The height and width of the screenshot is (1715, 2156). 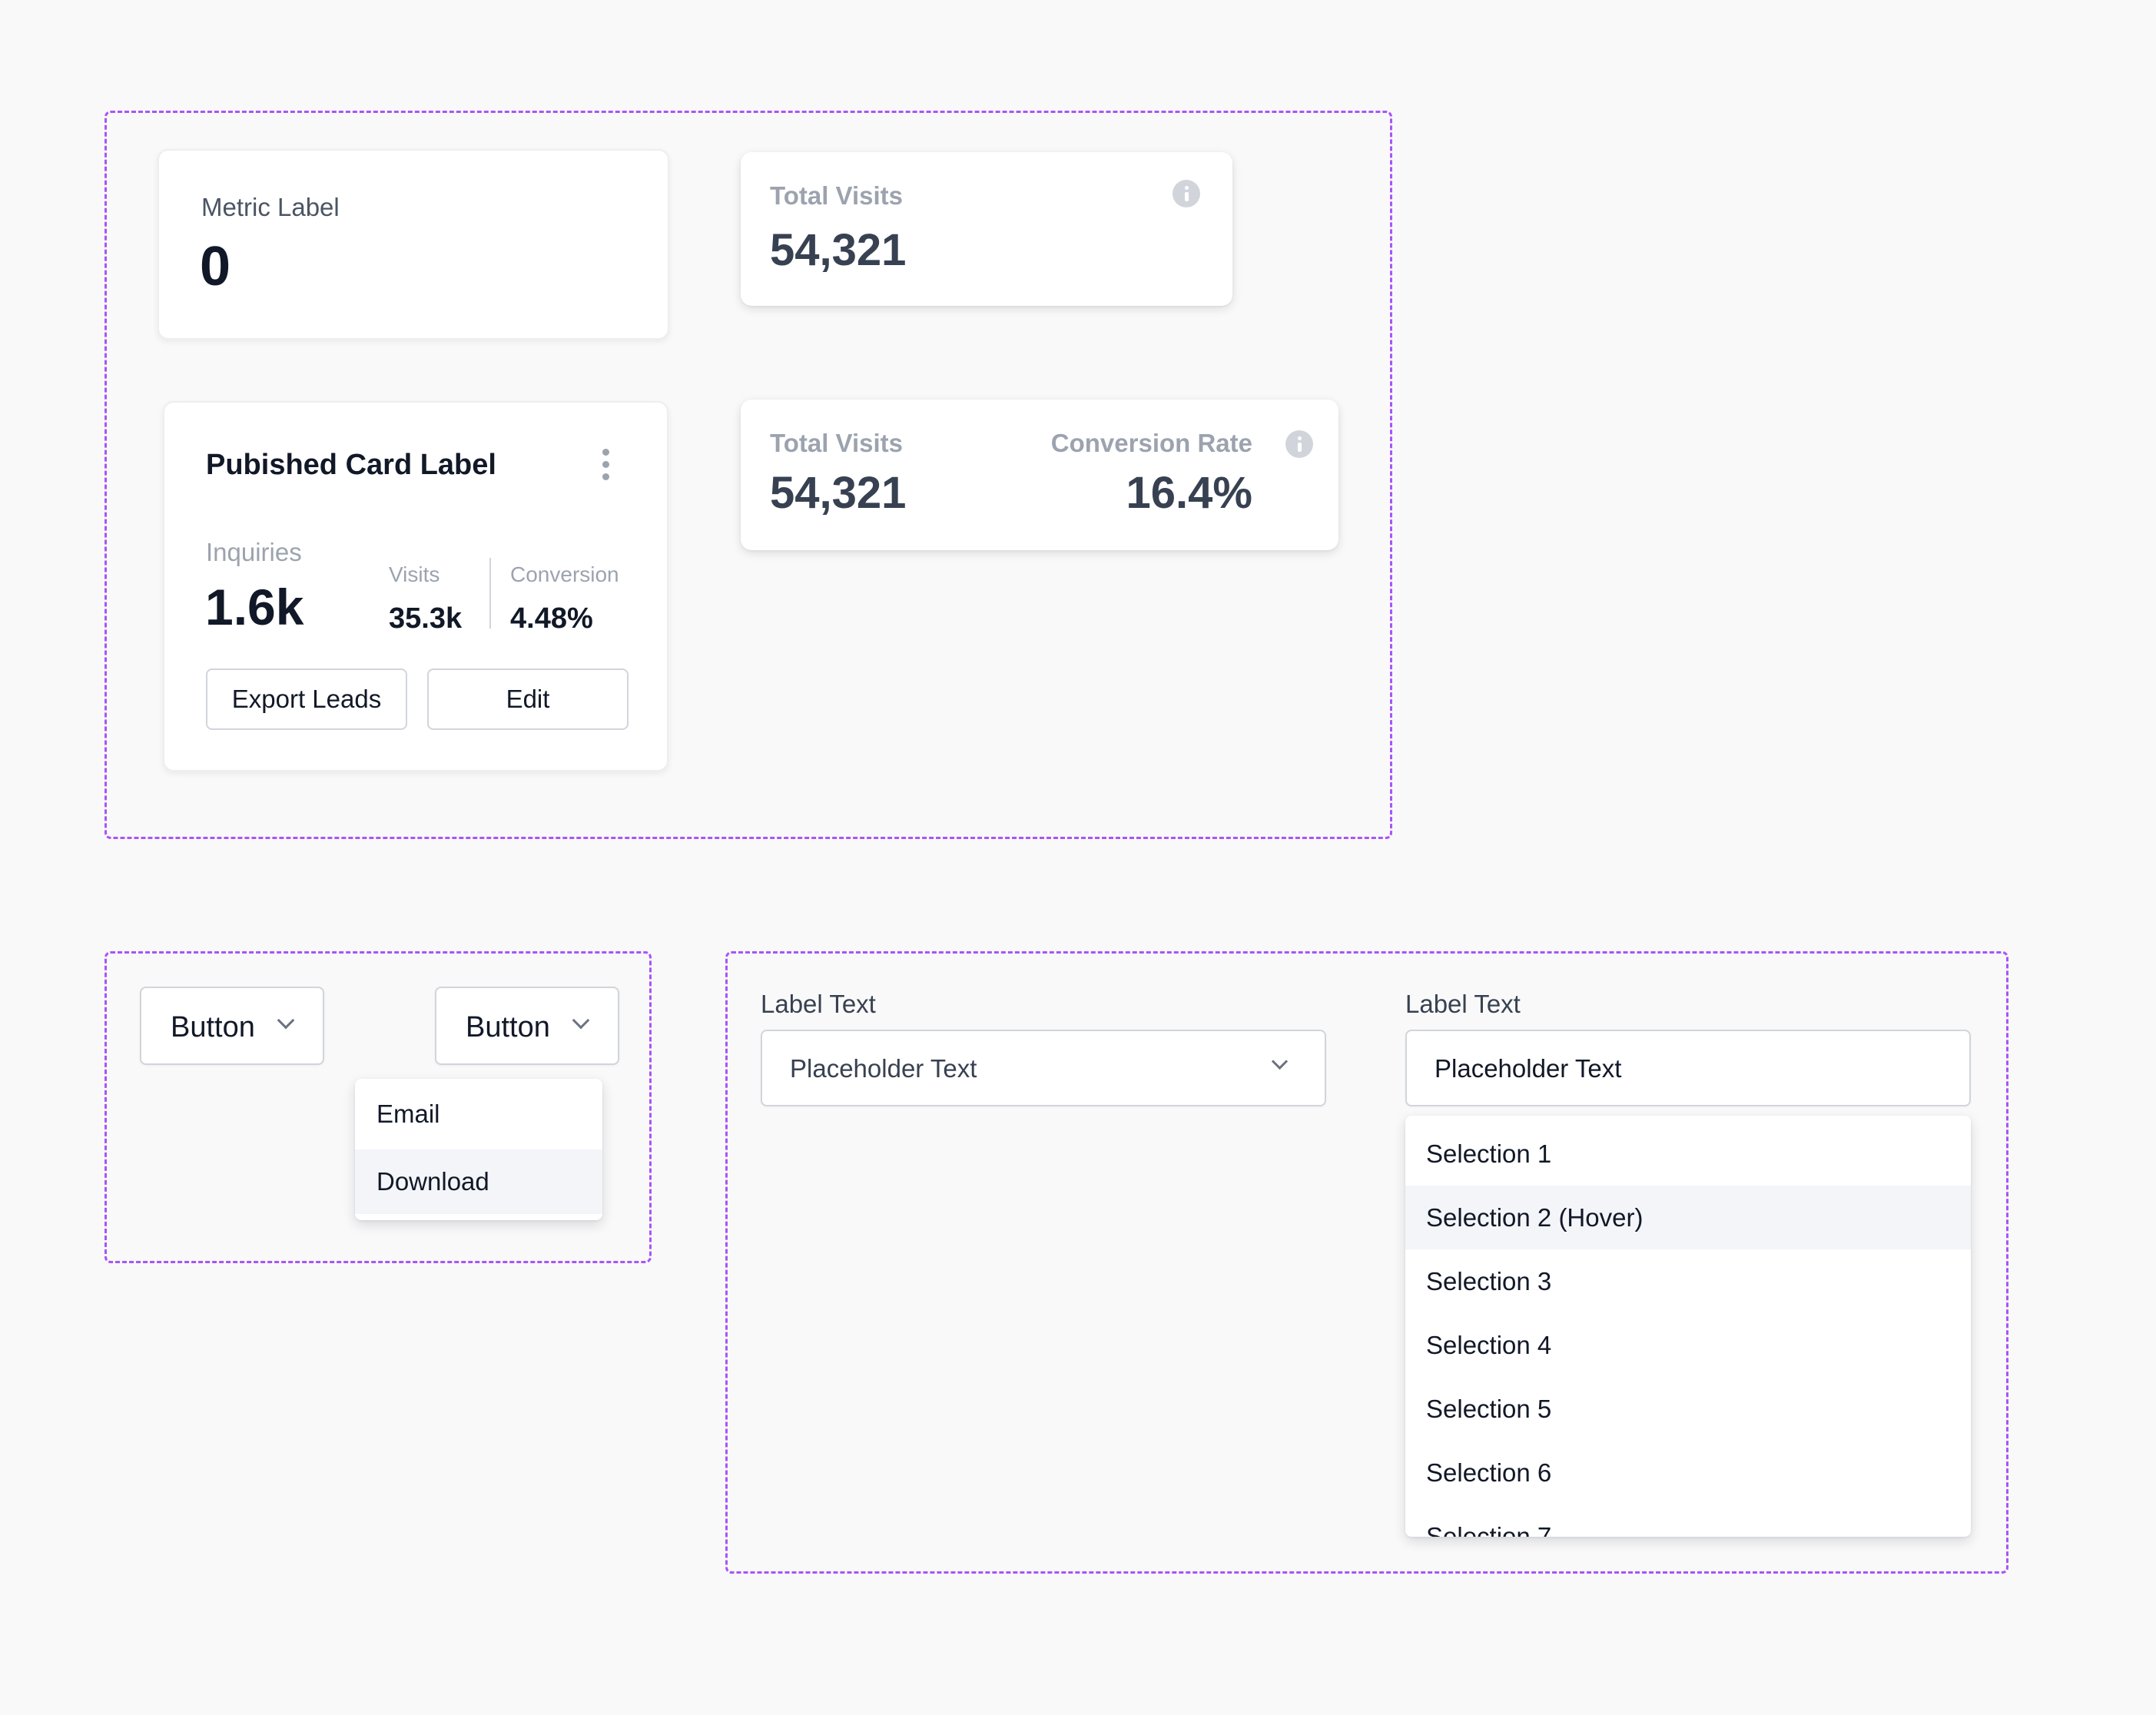 I want to click on visits-value: 35.3k, so click(x=426, y=619).